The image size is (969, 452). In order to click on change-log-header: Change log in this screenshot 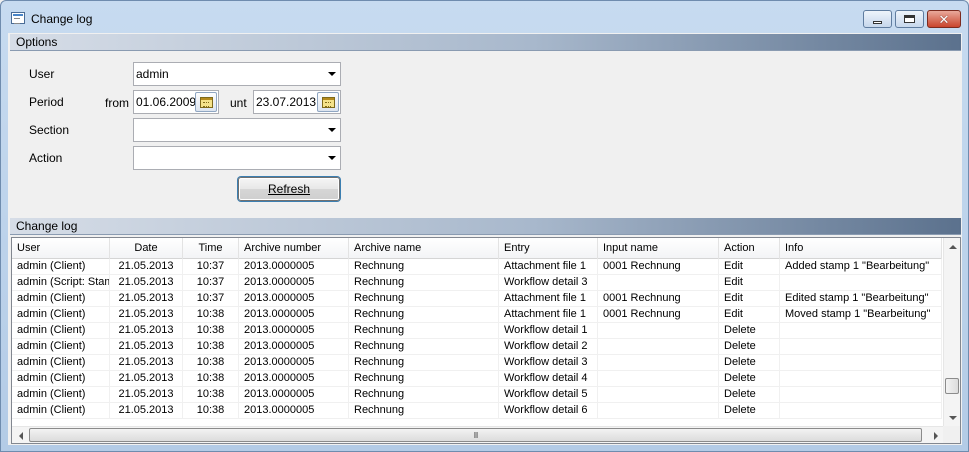, I will do `click(485, 226)`.